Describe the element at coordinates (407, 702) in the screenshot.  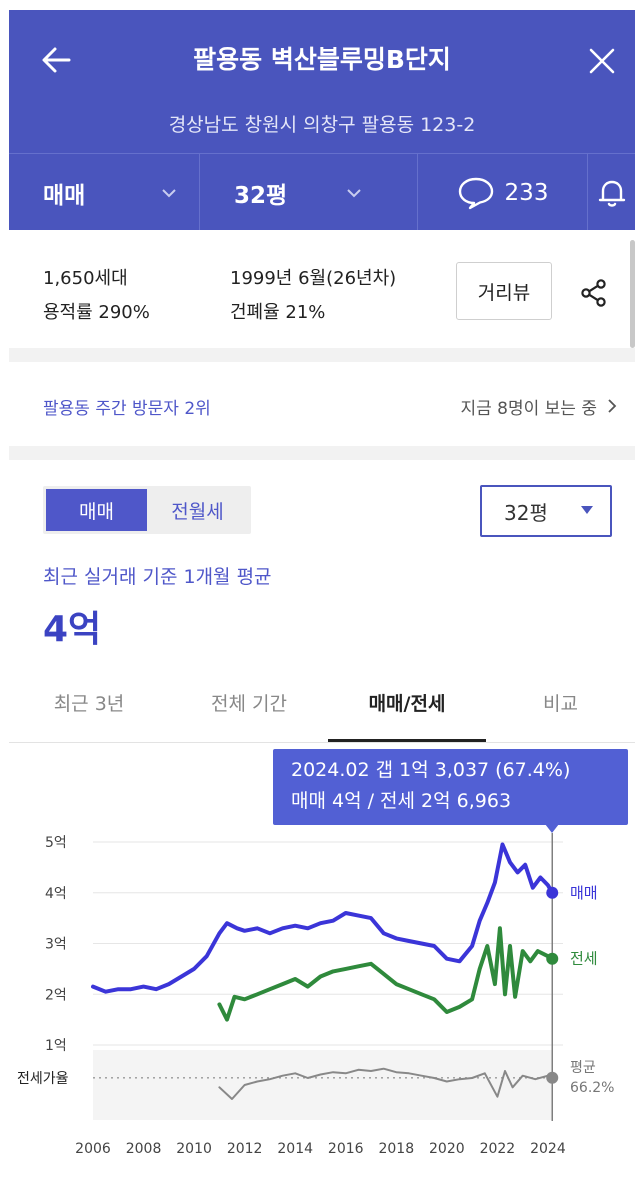
I see `tab-sale-jeonse: 매매/전세` at that location.